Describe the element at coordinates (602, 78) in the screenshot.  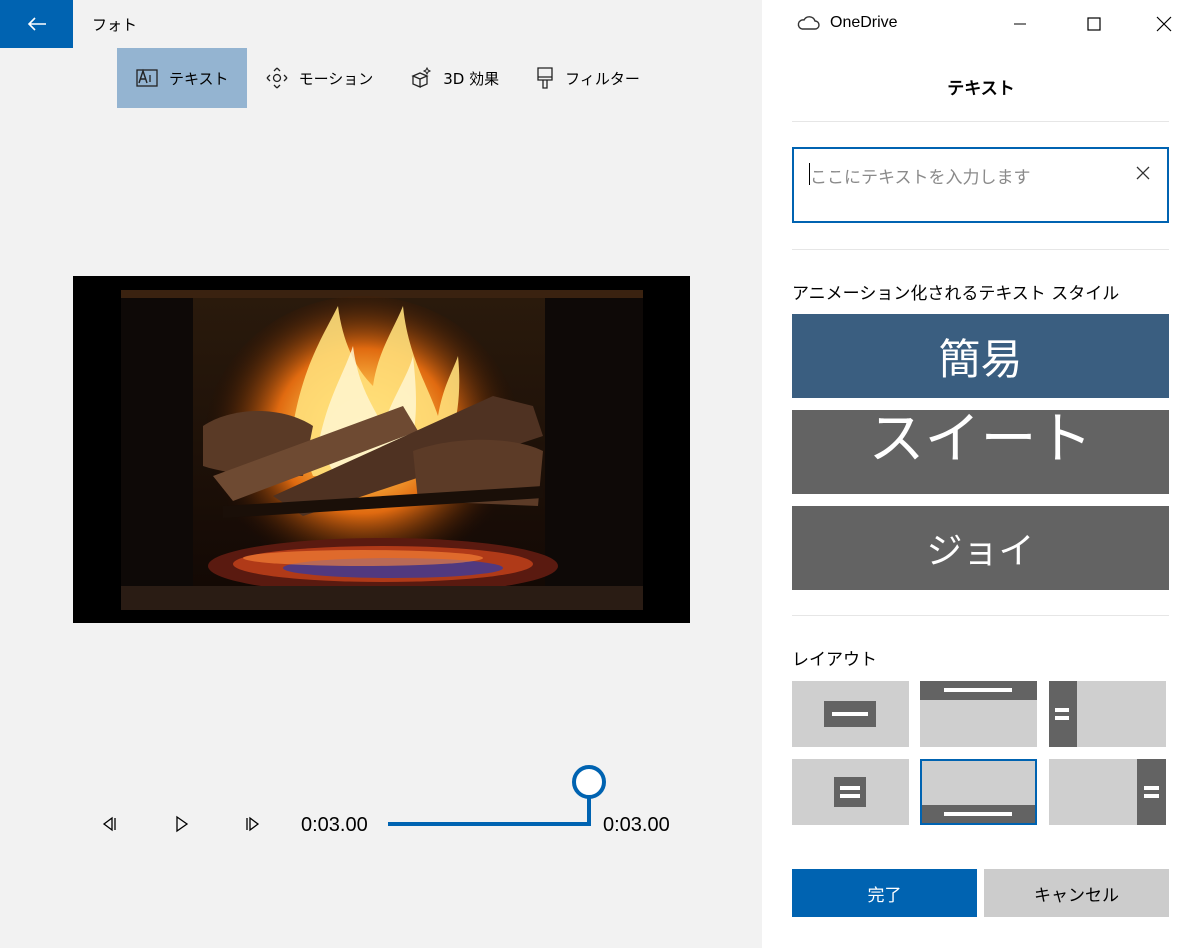
I see `tool-filter-label: フィルター` at that location.